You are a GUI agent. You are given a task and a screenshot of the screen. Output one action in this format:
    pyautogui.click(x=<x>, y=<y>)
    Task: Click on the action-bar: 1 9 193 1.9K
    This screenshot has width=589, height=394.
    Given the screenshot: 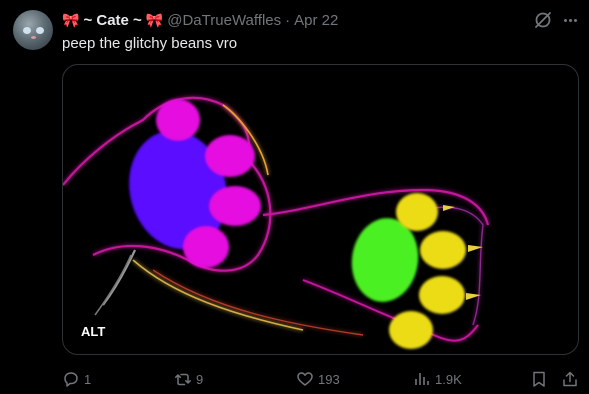 What is the action you would take?
    pyautogui.click(x=320, y=379)
    